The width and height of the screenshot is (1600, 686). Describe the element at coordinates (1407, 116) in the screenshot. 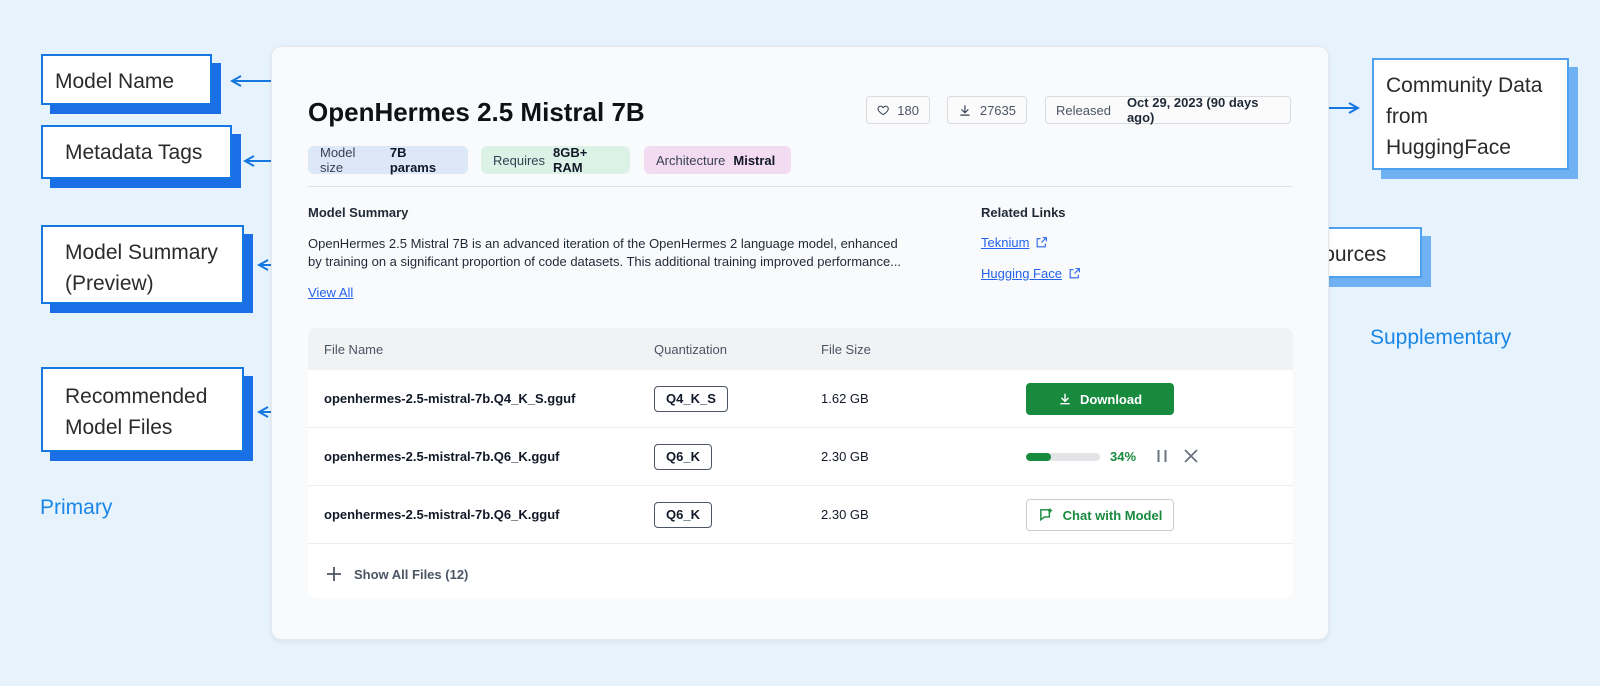

I see `callout-label-line: from` at that location.